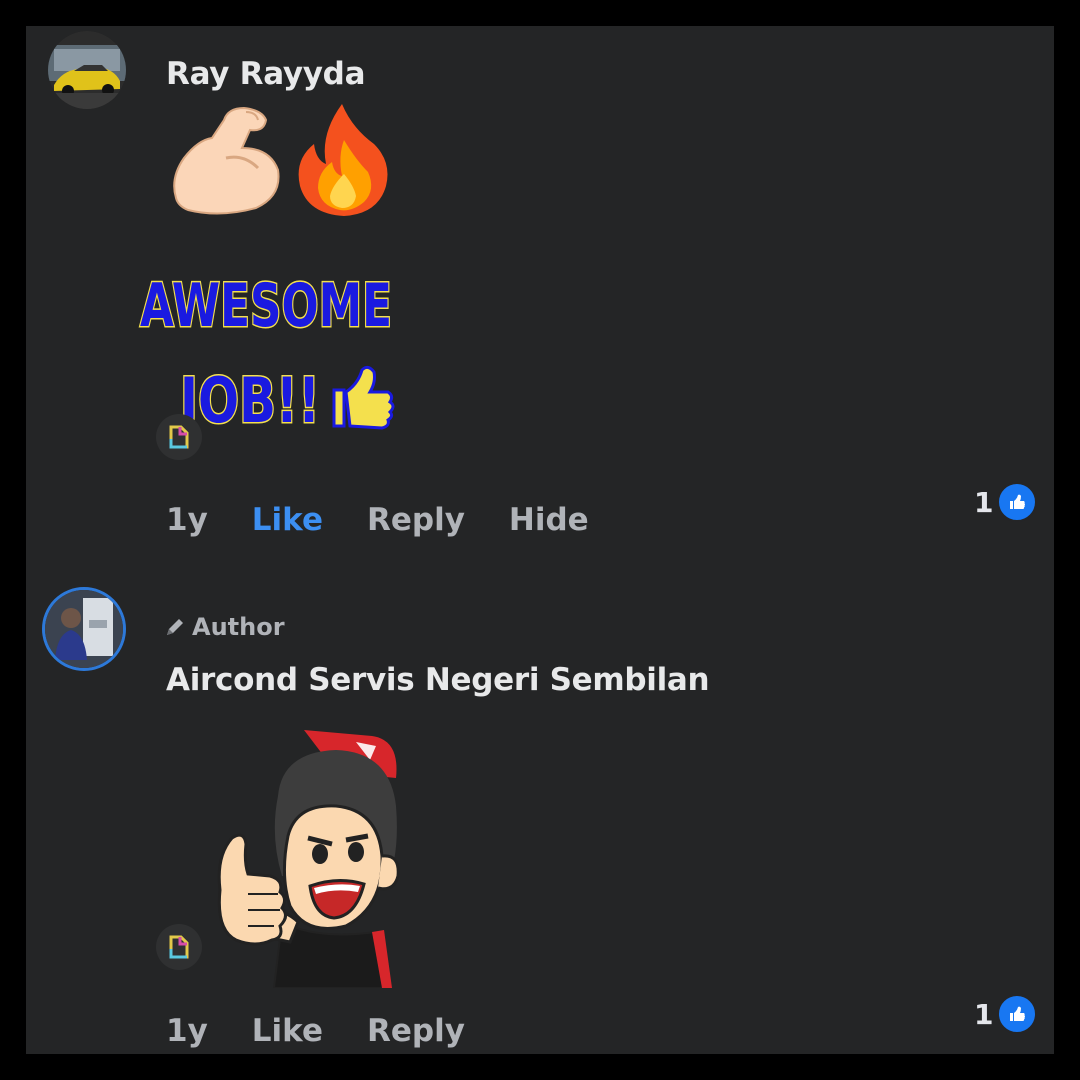  Describe the element at coordinates (281, 160) in the screenshot. I see `emoji-row` at that location.